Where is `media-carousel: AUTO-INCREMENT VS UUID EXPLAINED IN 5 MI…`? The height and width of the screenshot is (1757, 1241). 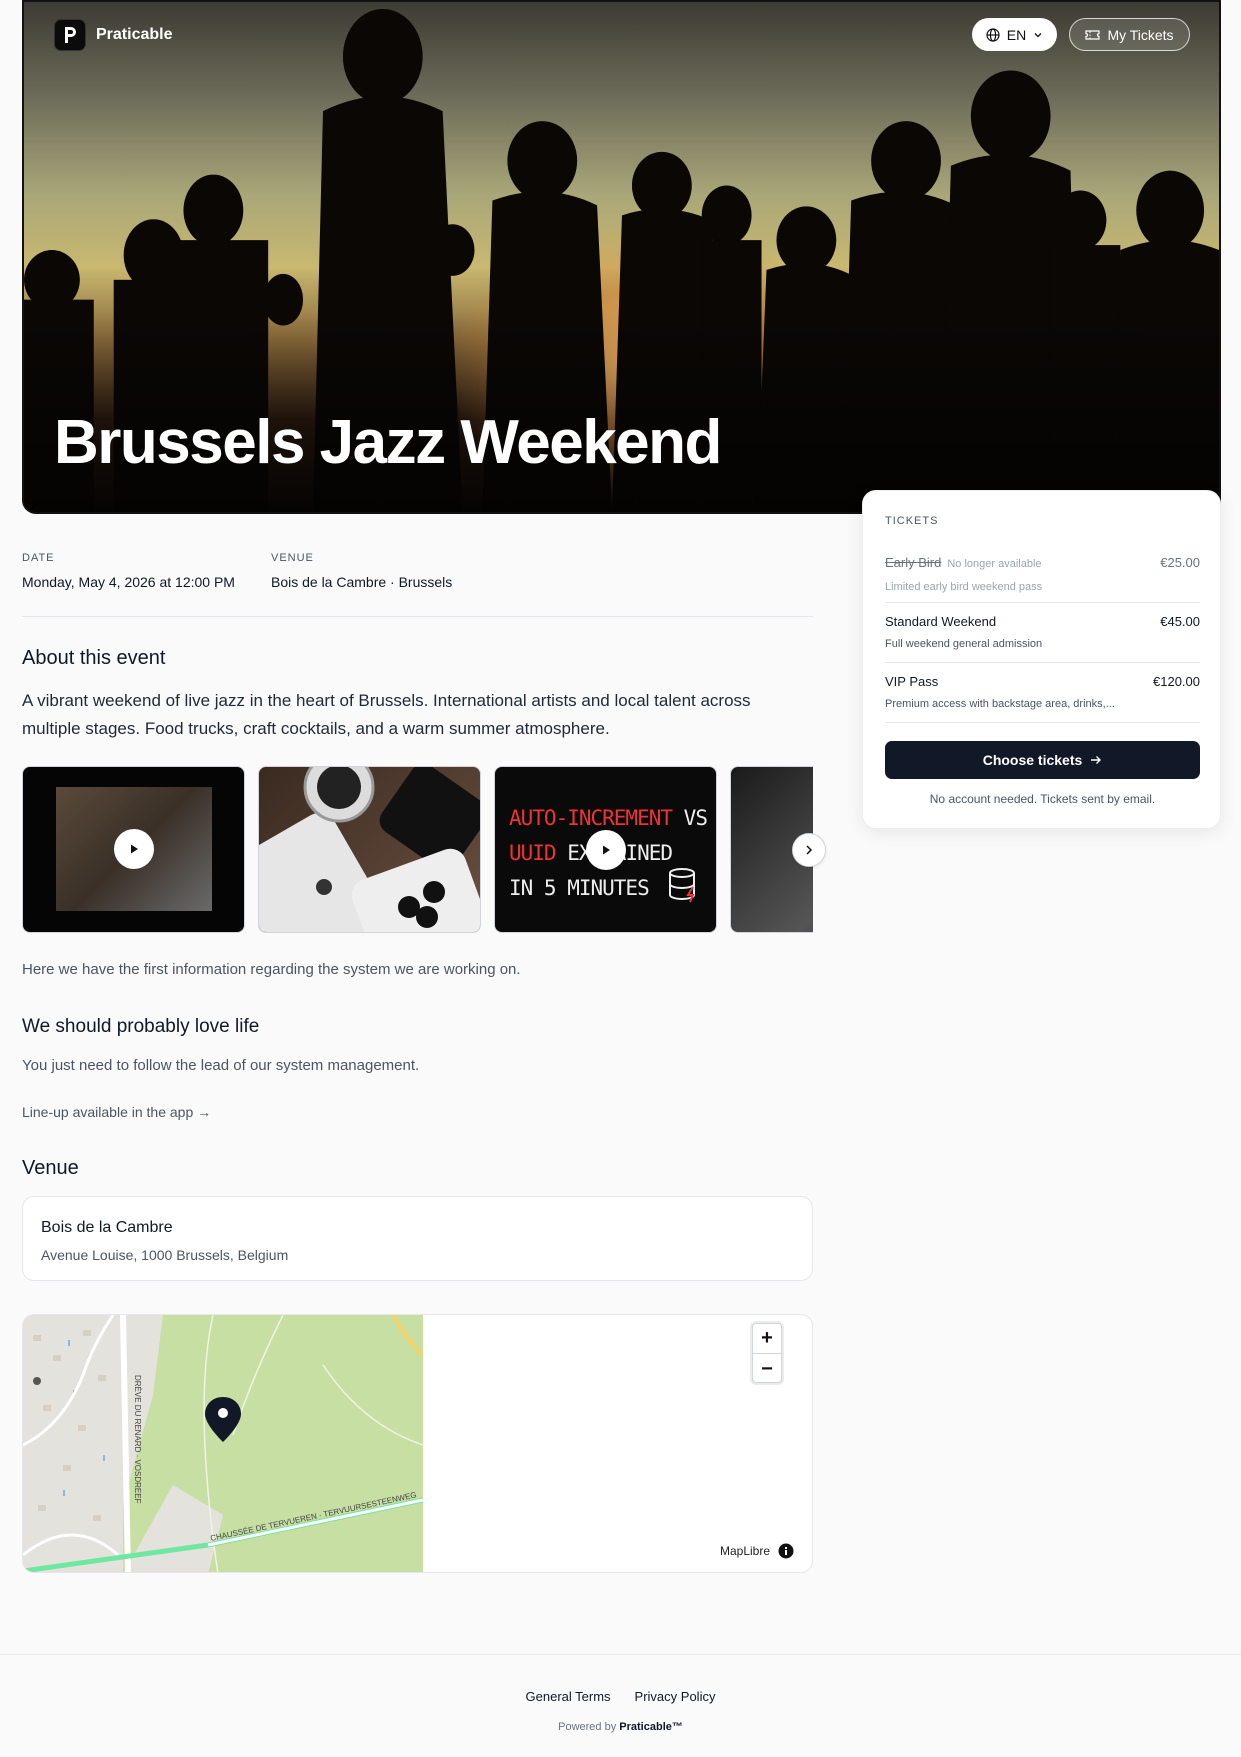 media-carousel: AUTO-INCREMENT VS UUID EXPLAINED IN 5 MI… is located at coordinates (417, 849).